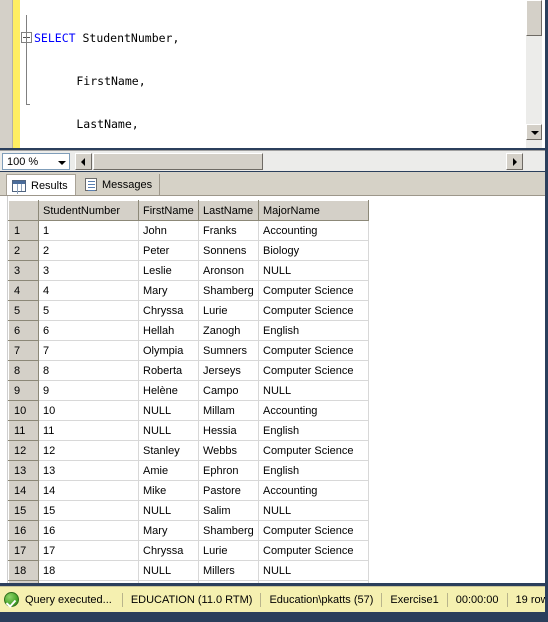  I want to click on chevron-down-icon, so click(62, 162).